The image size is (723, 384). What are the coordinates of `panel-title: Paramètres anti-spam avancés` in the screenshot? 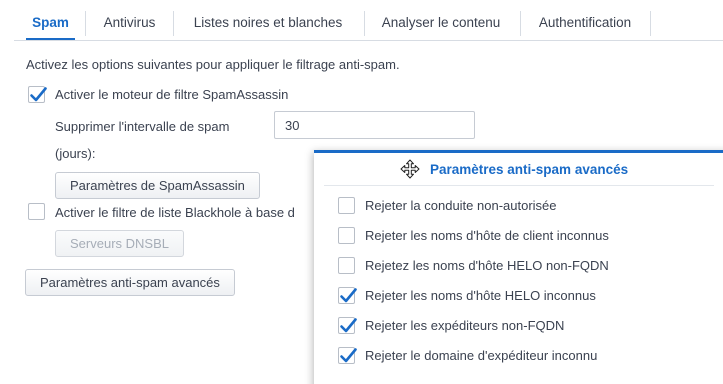 It's located at (529, 169).